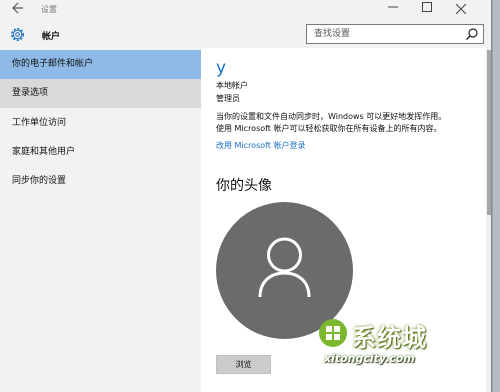 This screenshot has height=392, width=500. I want to click on close-icon, so click(461, 10).